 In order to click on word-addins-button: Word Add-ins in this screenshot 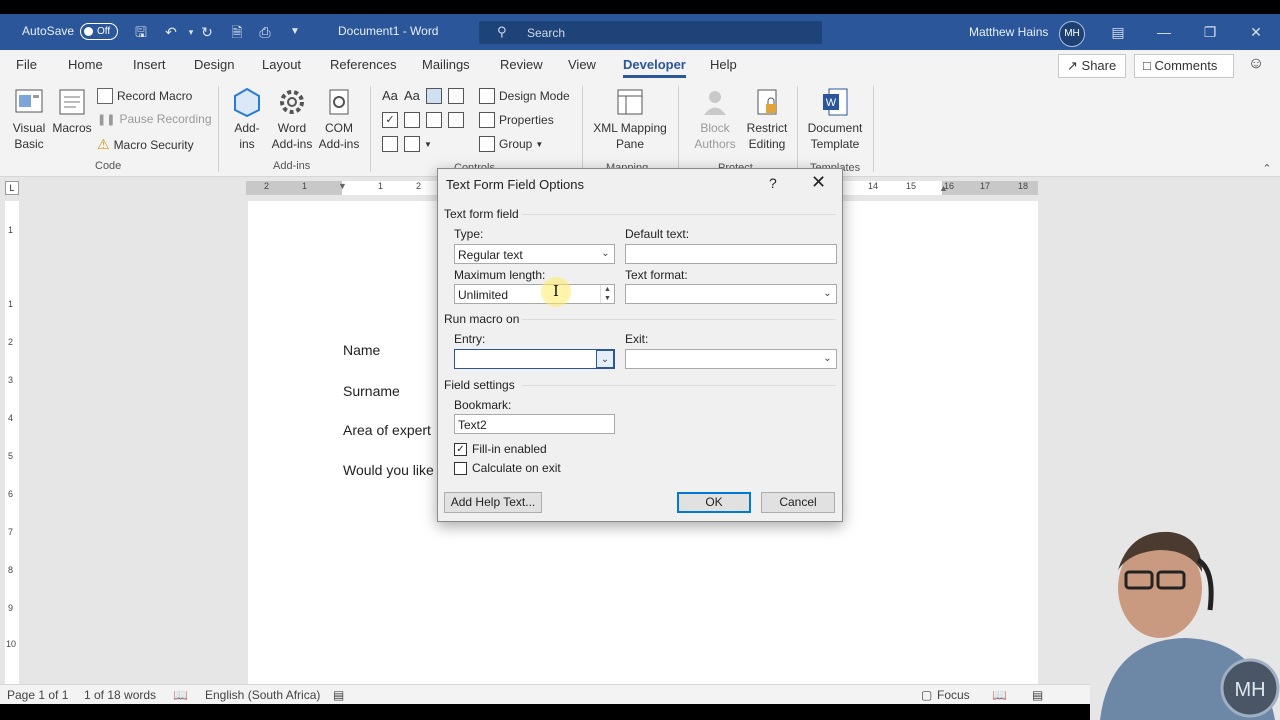, I will do `click(292, 119)`.